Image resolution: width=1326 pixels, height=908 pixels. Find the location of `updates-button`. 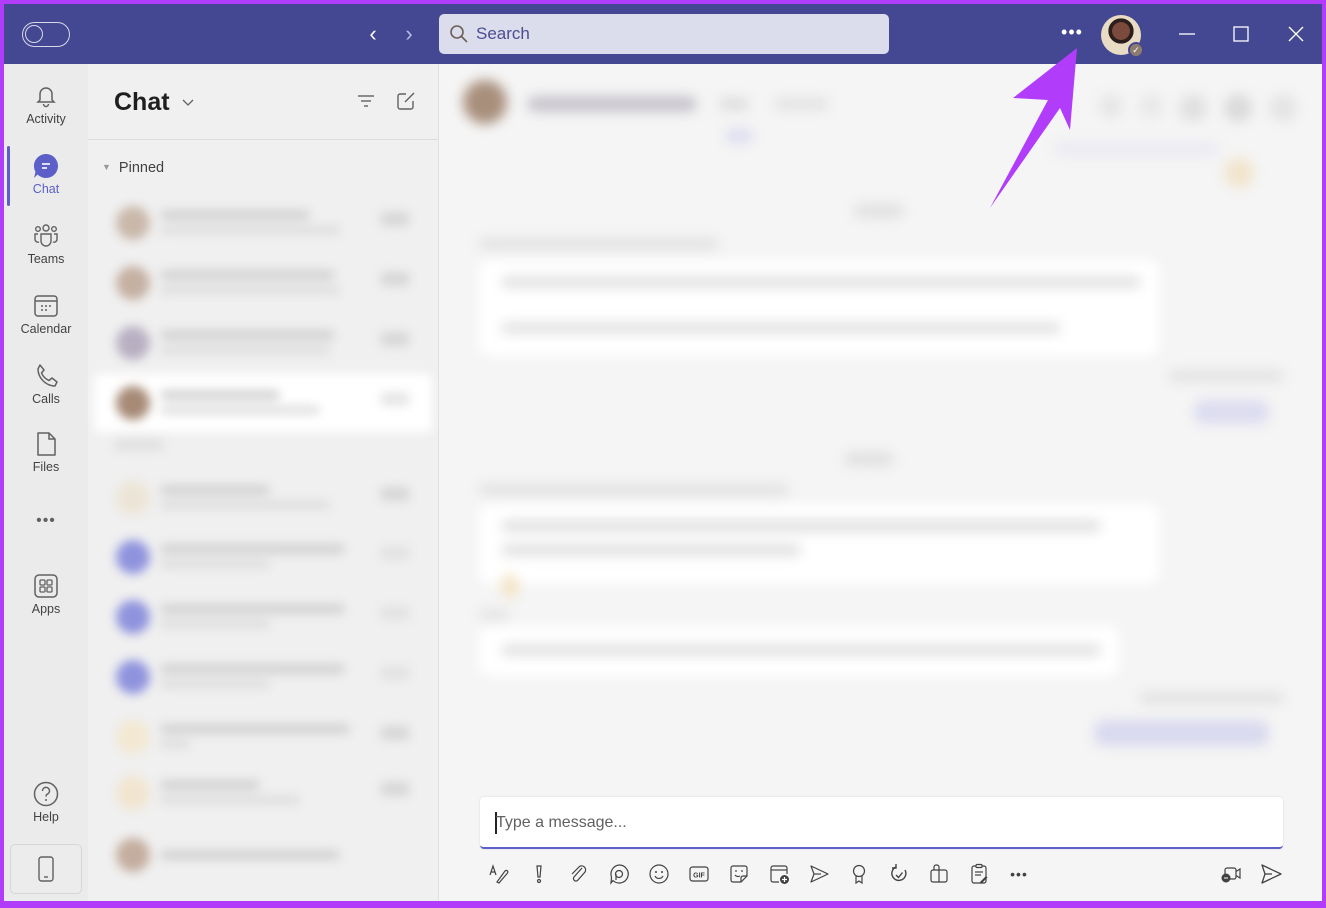

updates-button is located at coordinates (899, 874).